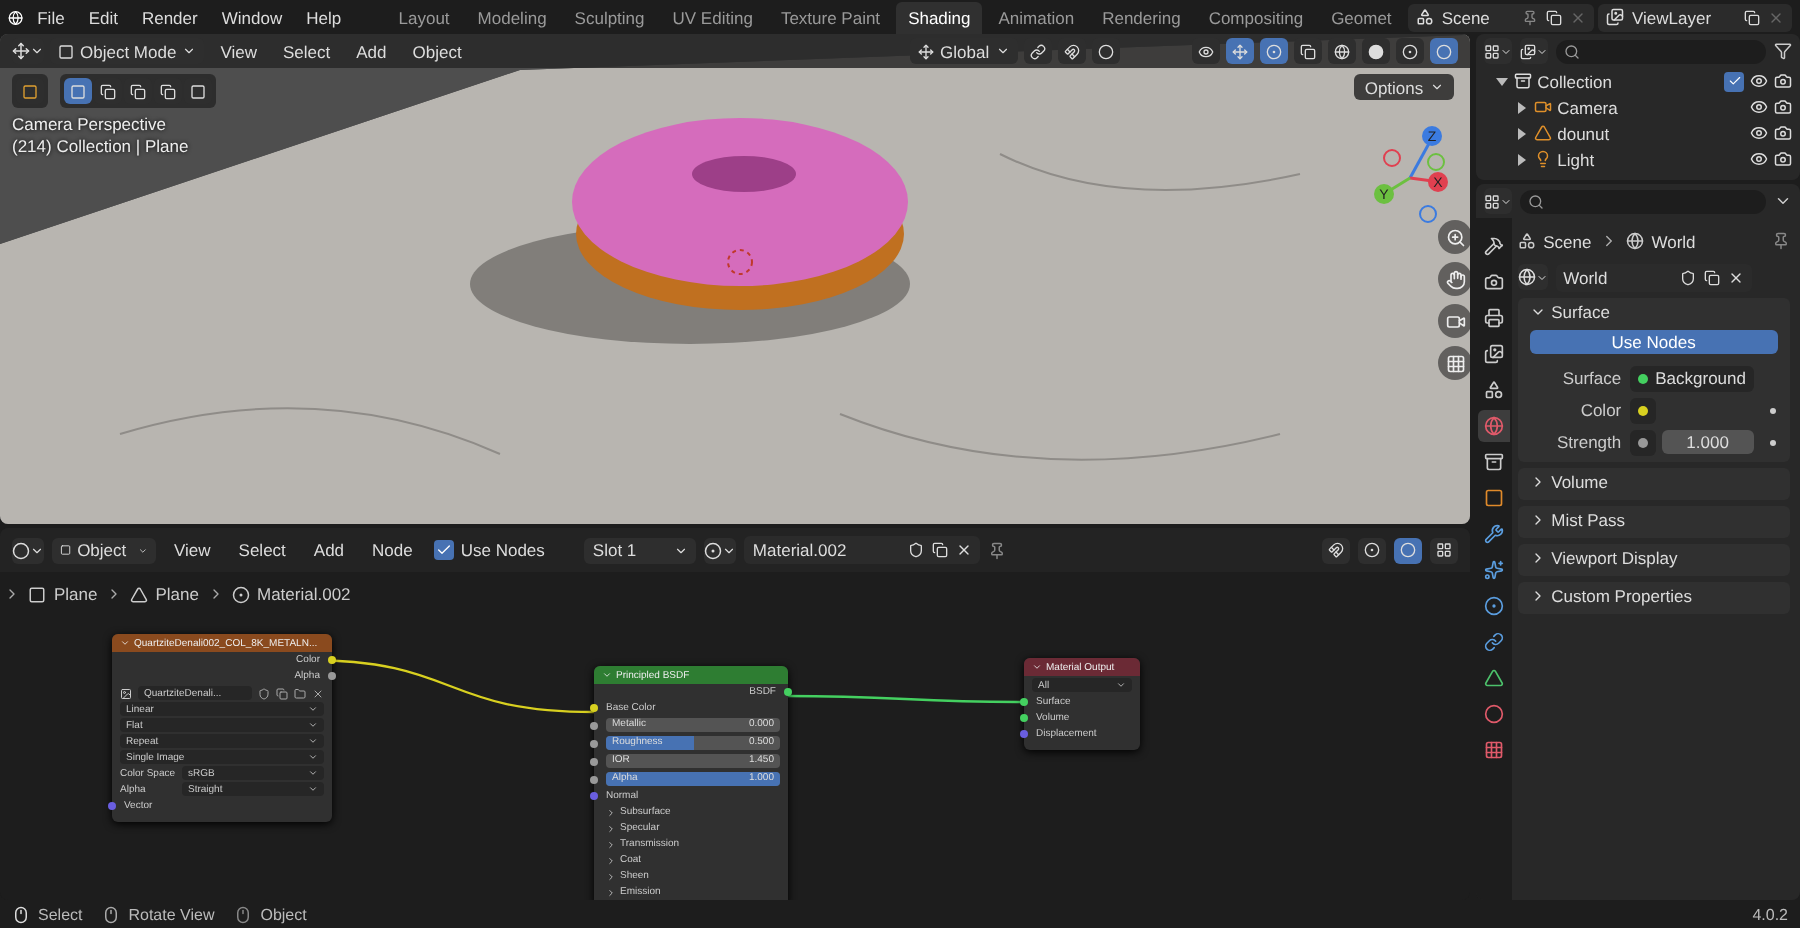  I want to click on panel-header: Mist Pass, so click(1653, 520).